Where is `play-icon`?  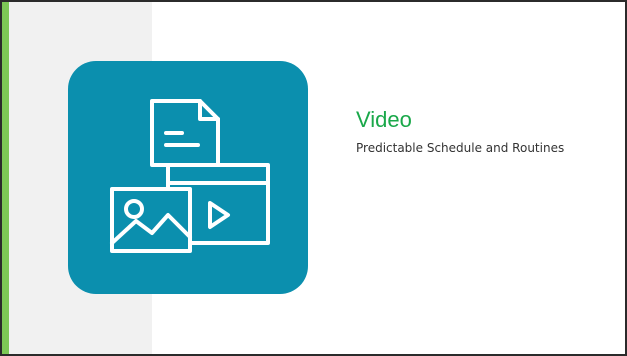
play-icon is located at coordinates (219, 215).